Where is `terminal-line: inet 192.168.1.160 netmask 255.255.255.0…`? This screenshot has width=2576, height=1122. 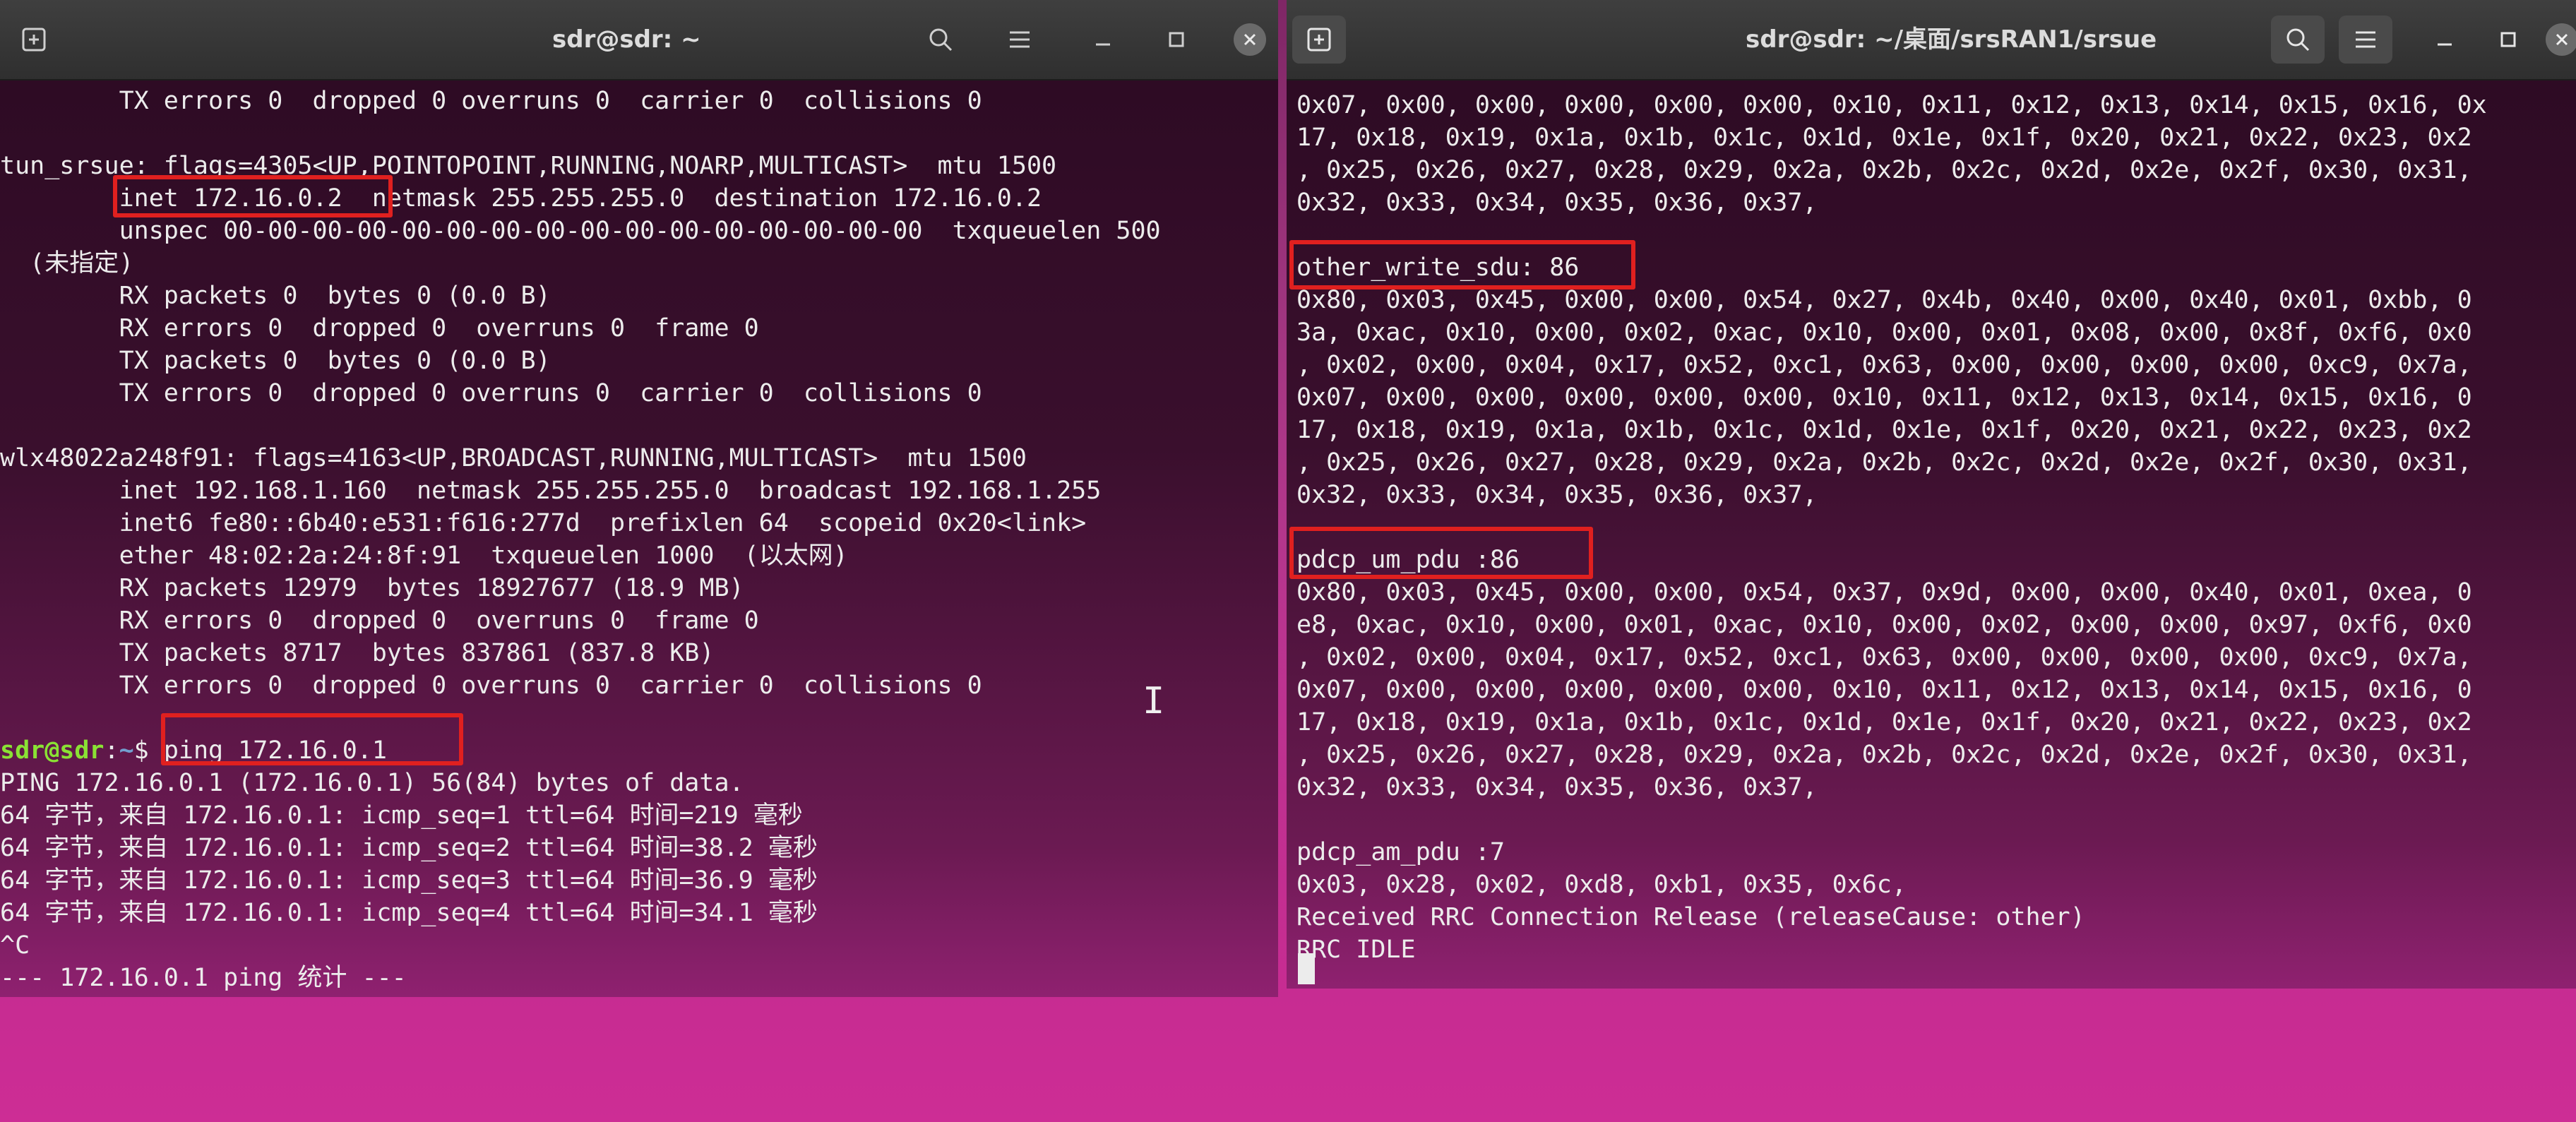
terminal-line: inet 192.168.1.160 netmask 255.255.255.0… is located at coordinates (551, 491).